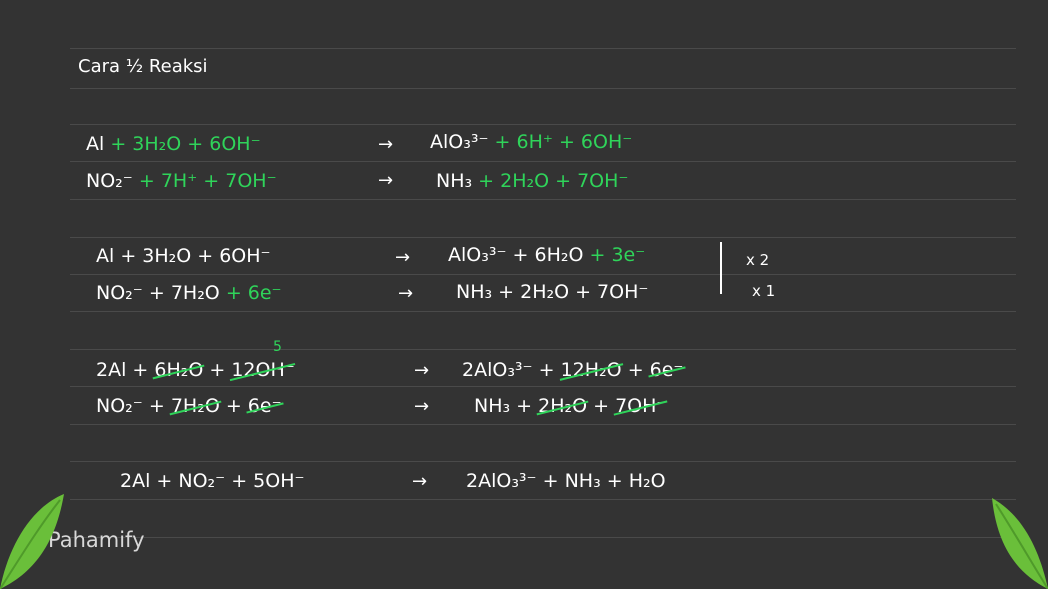 This screenshot has width=1048, height=589. I want to click on step1-r2-right-a: NH₃, so click(454, 181).